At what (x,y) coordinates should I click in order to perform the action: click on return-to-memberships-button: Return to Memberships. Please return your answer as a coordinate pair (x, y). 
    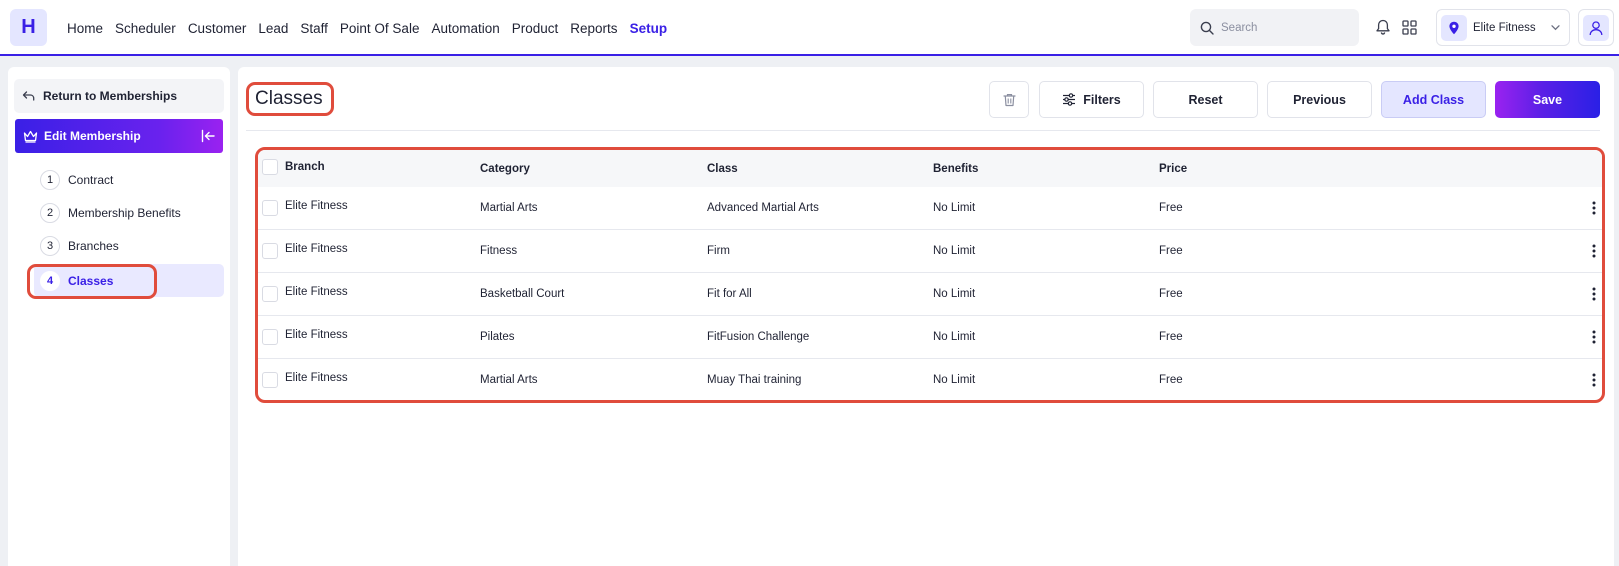
    Looking at the image, I should click on (119, 96).